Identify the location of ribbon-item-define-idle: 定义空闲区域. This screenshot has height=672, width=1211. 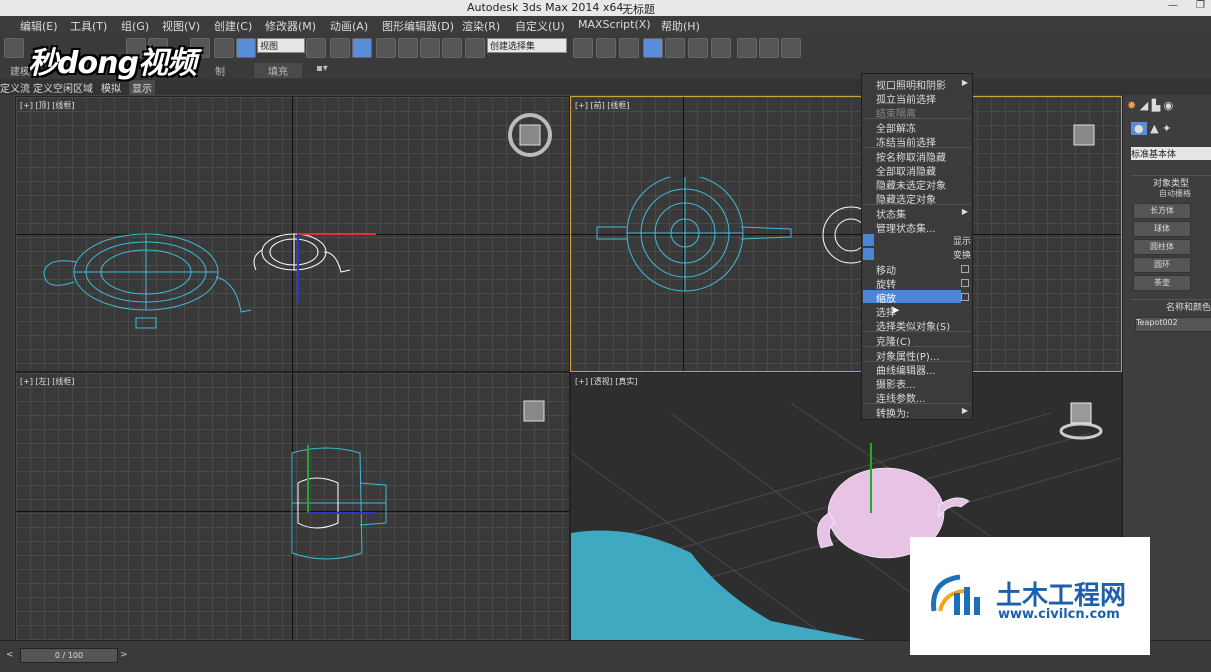
(63, 87).